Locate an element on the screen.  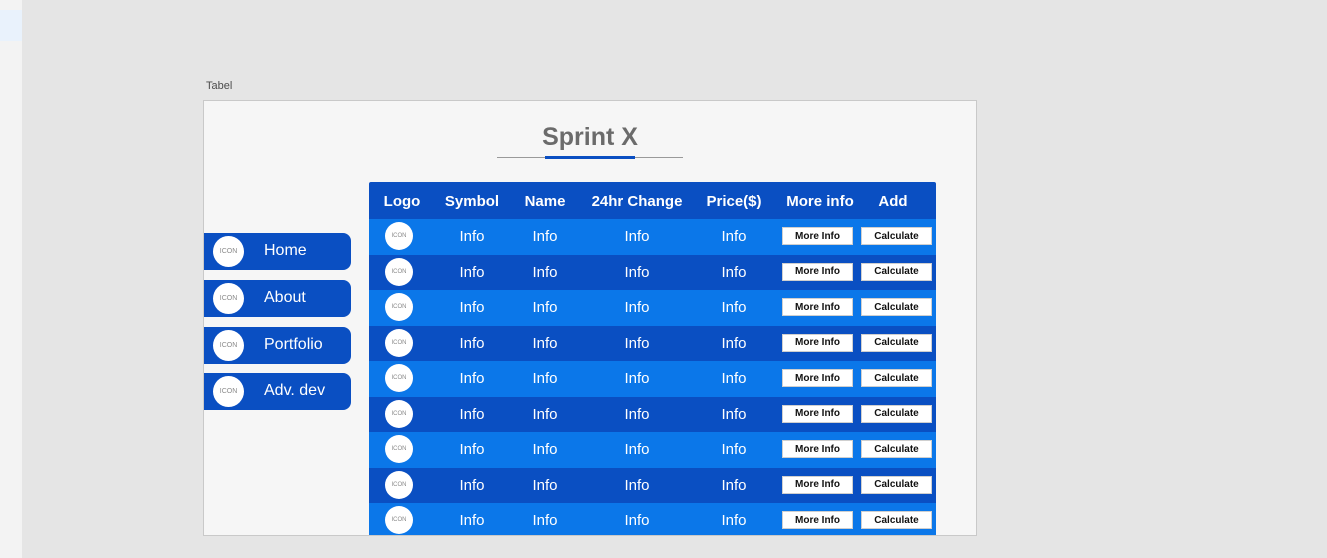
column-header-logo: Logo is located at coordinates (402, 201).